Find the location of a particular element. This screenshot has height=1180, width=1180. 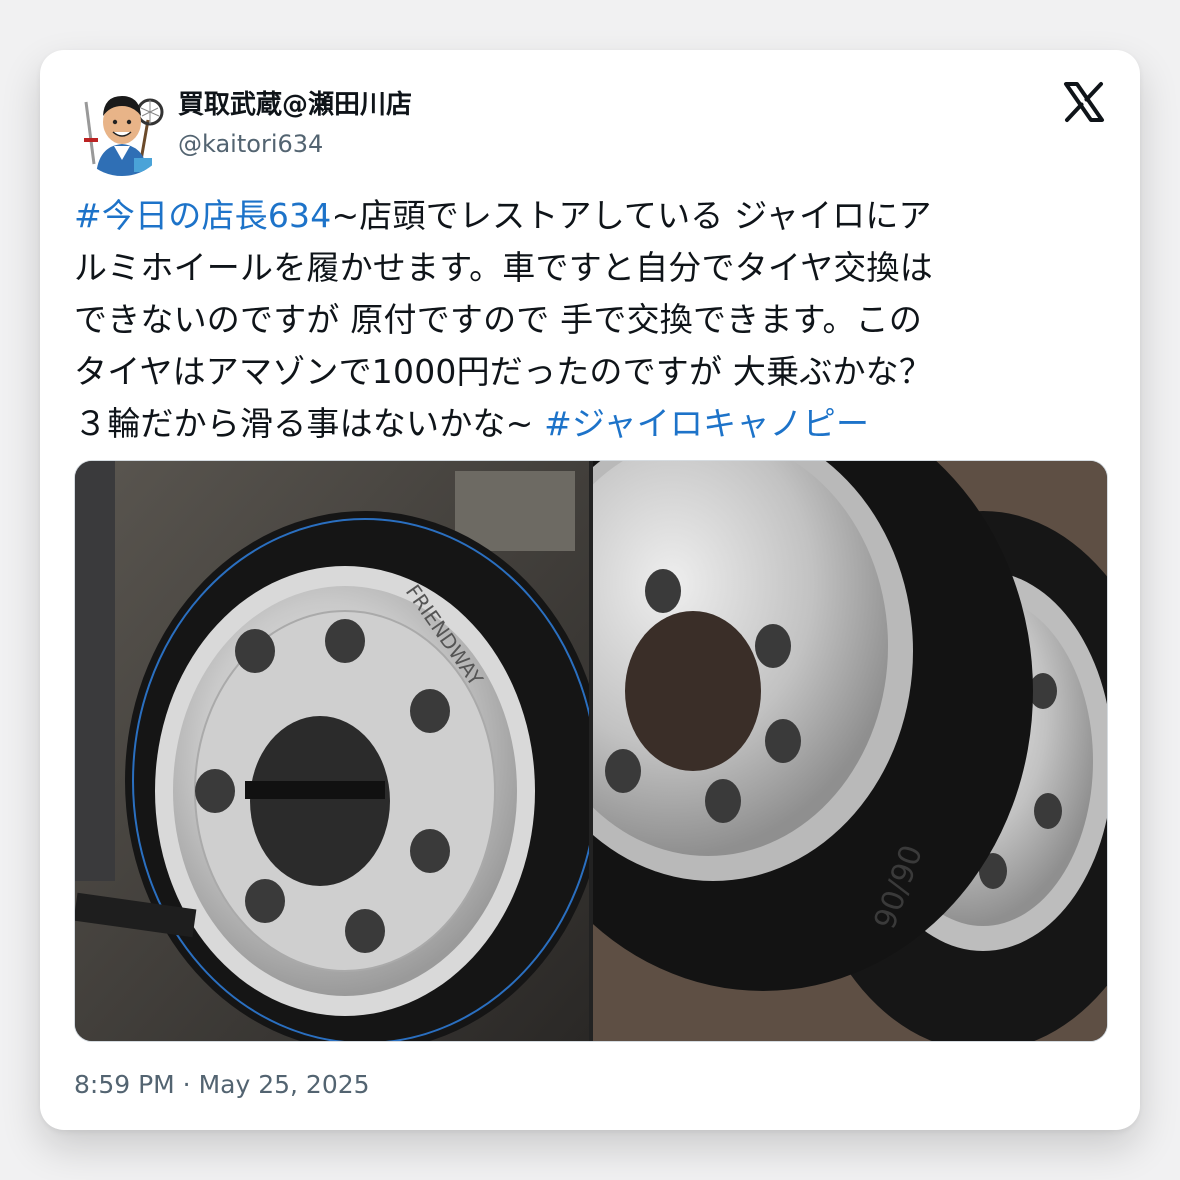

tweet-text-line: ３輪だから滑る事はないかな~ #ジャイロキャノピー is located at coordinates (594, 424).